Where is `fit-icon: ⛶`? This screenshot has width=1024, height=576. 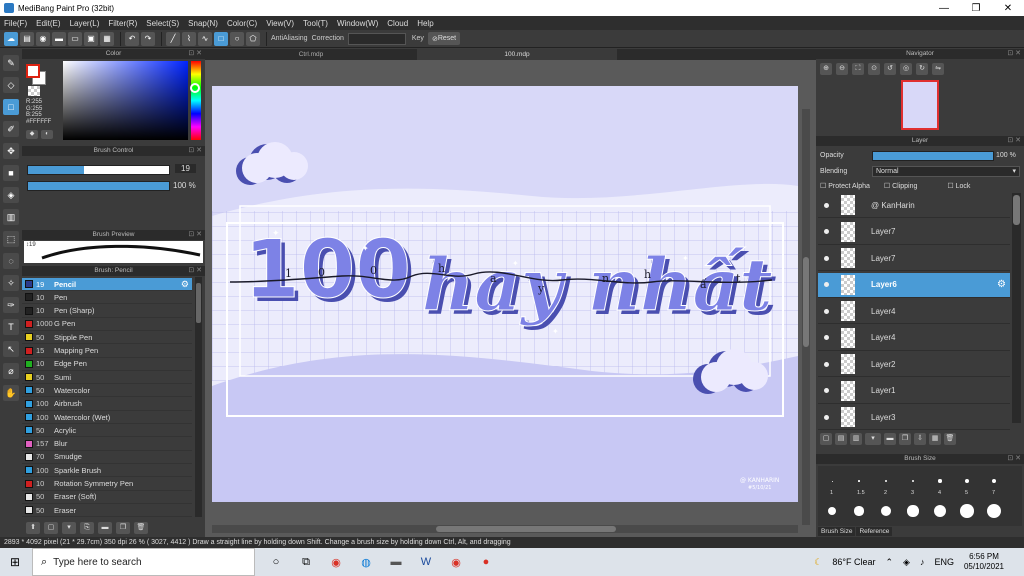
fit-icon: ⛶ is located at coordinates (858, 69).